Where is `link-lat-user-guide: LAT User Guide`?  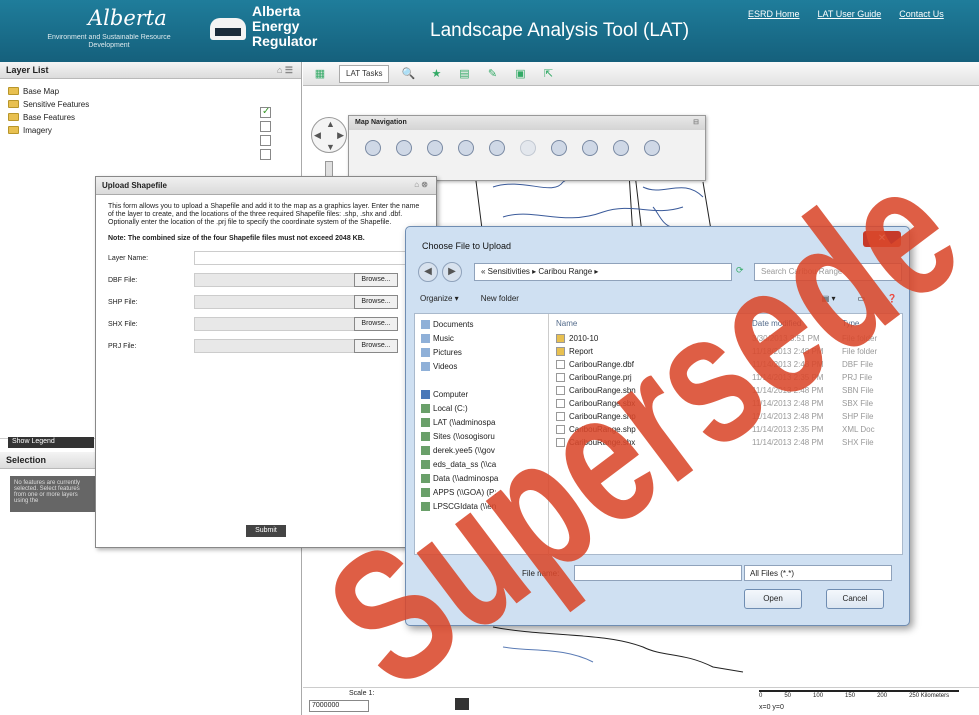
link-lat-user-guide: LAT User Guide is located at coordinates (850, 14).